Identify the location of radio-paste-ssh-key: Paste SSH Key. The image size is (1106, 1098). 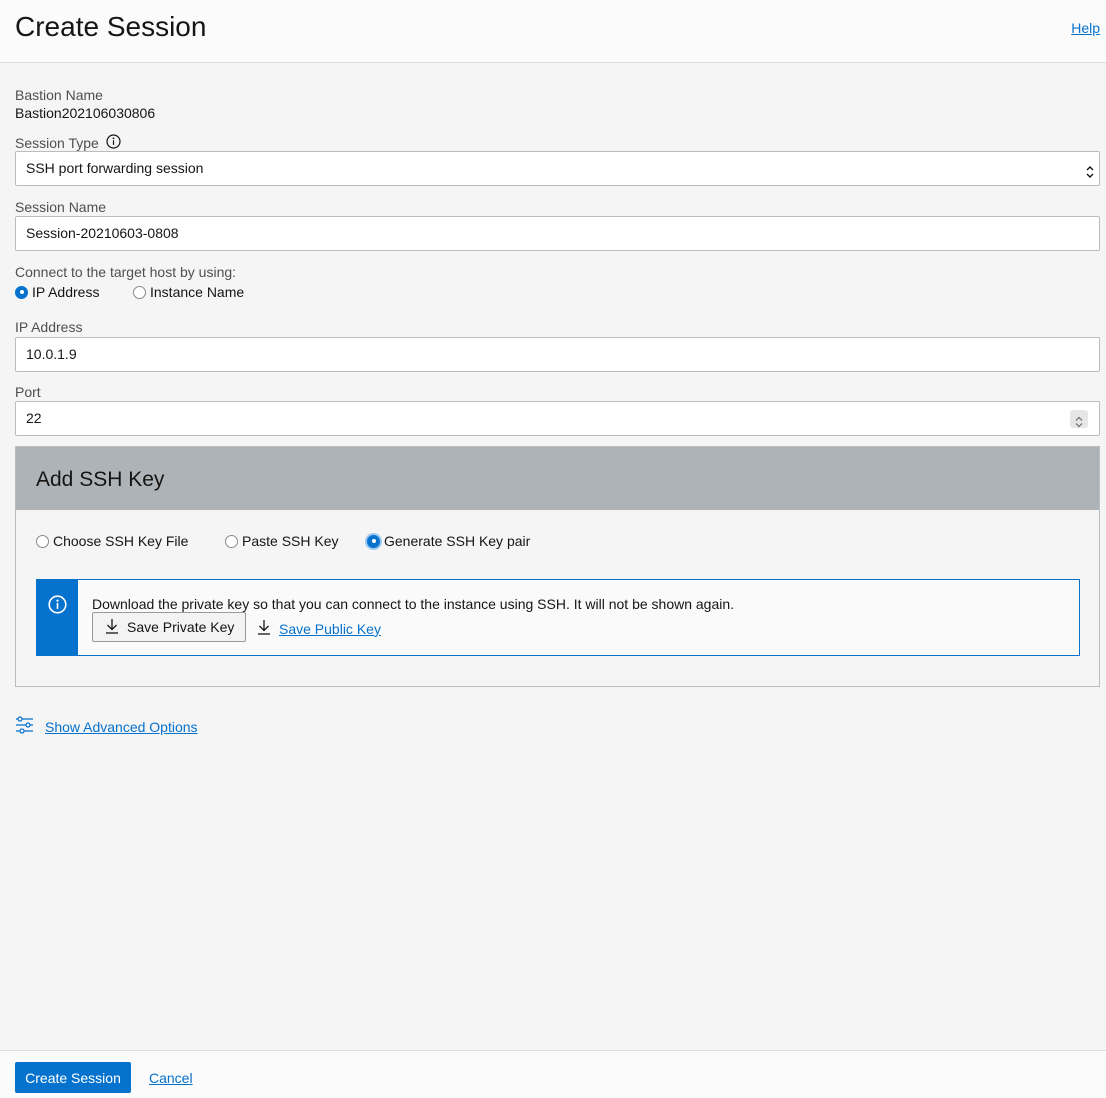
(282, 541).